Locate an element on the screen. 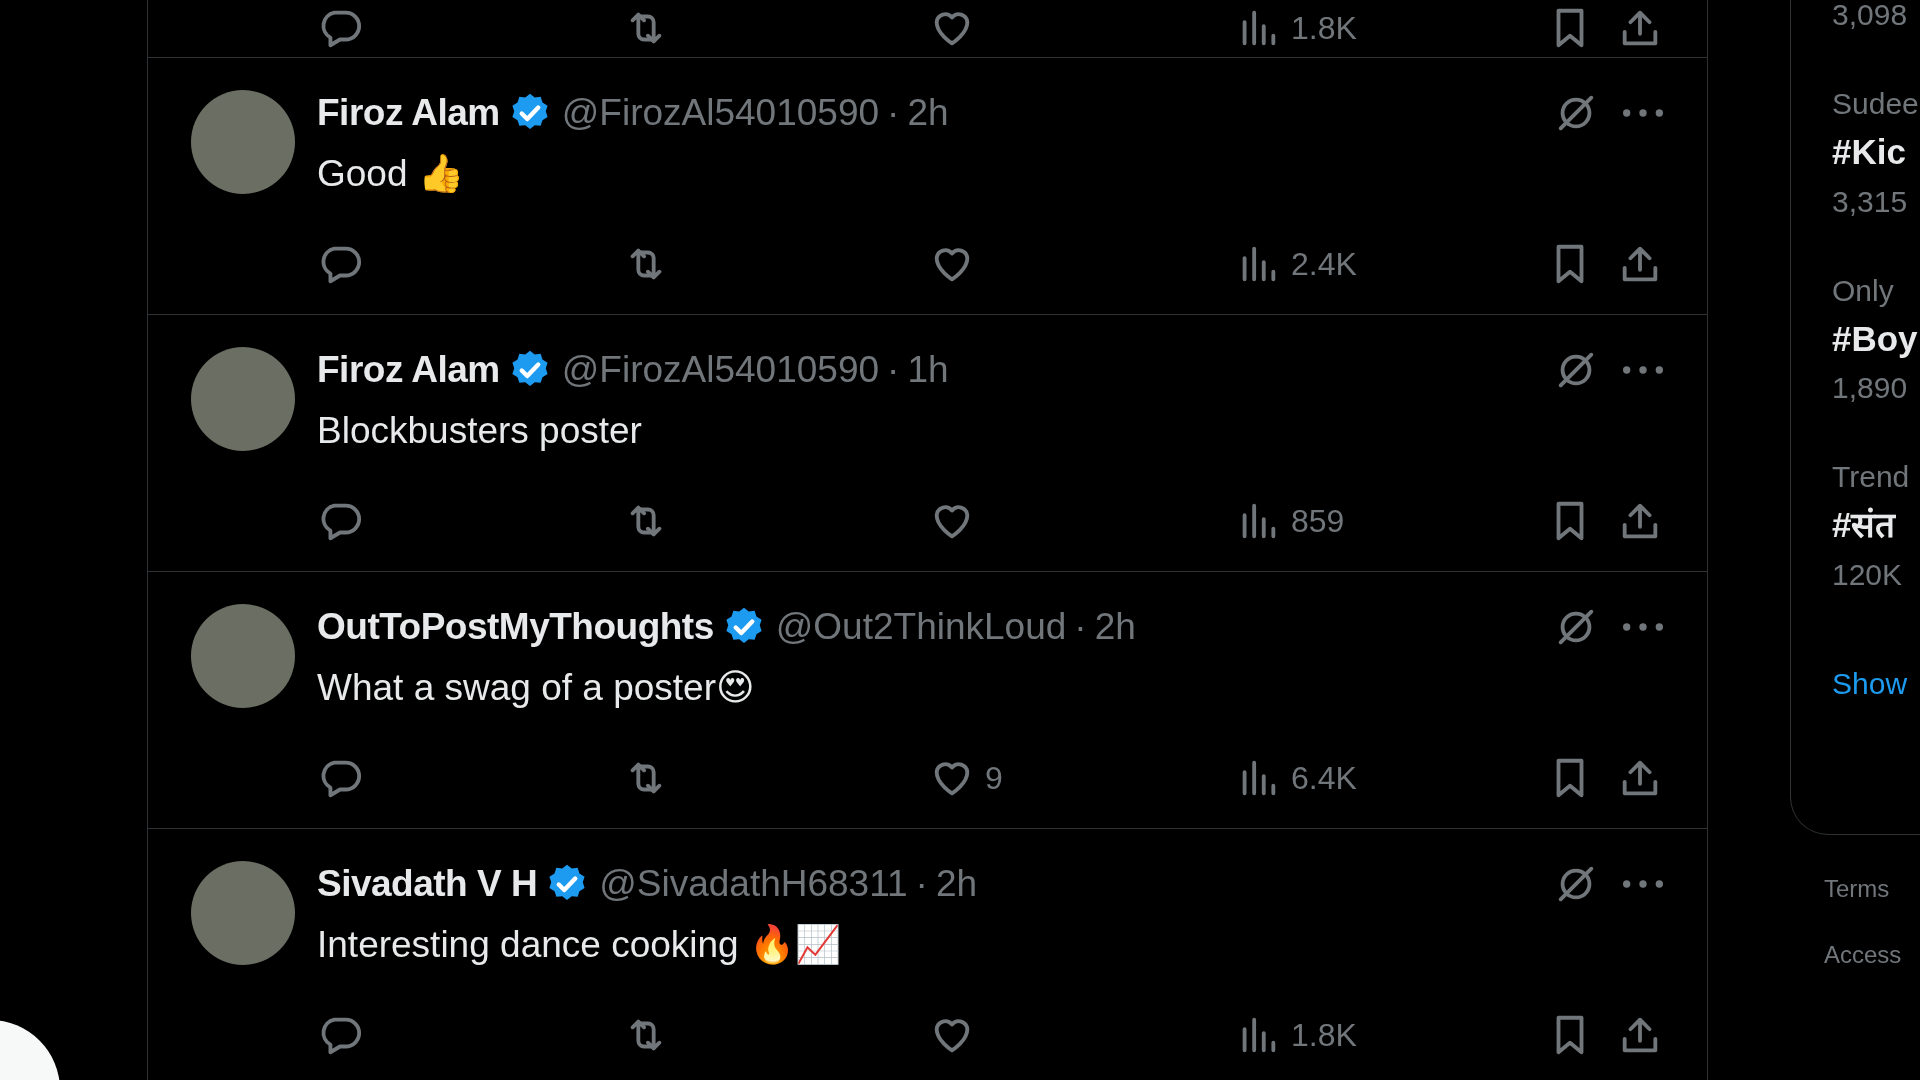  user-name: OutToPostMyThoughts is located at coordinates (515, 627).